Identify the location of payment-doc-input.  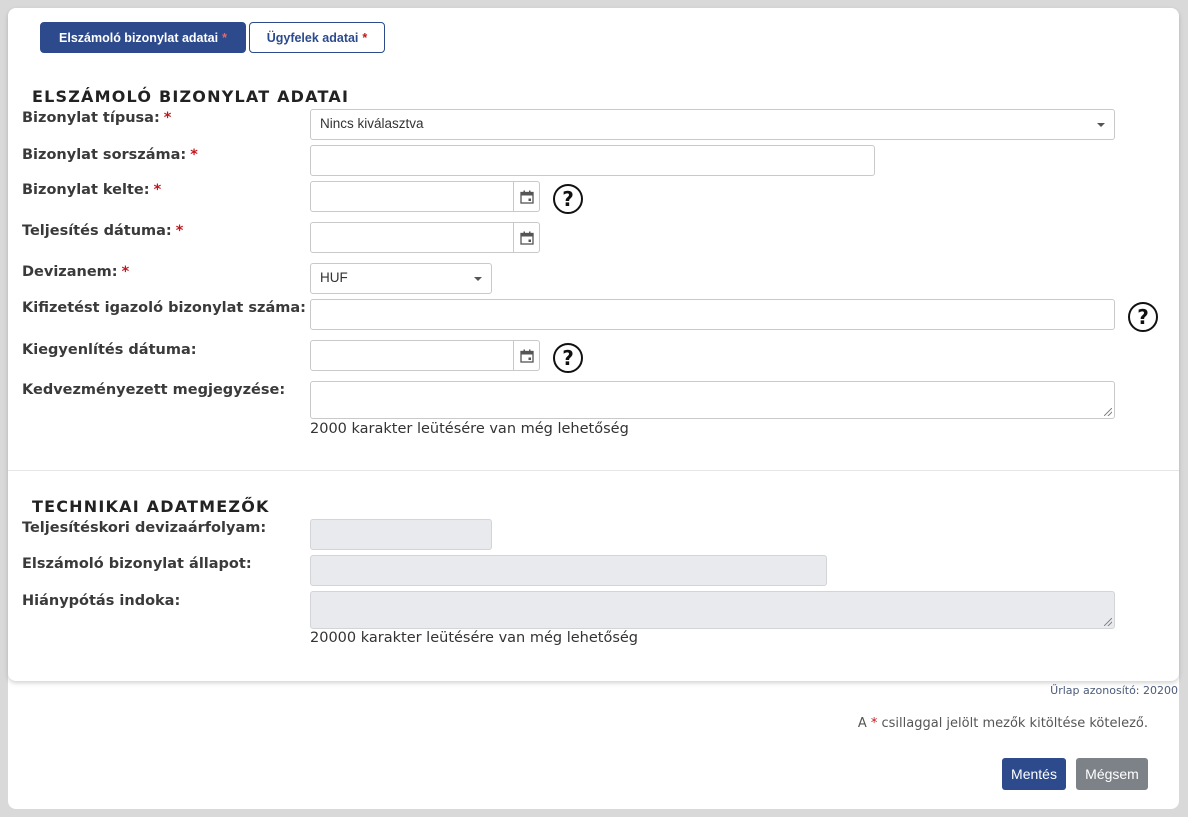
(712, 314).